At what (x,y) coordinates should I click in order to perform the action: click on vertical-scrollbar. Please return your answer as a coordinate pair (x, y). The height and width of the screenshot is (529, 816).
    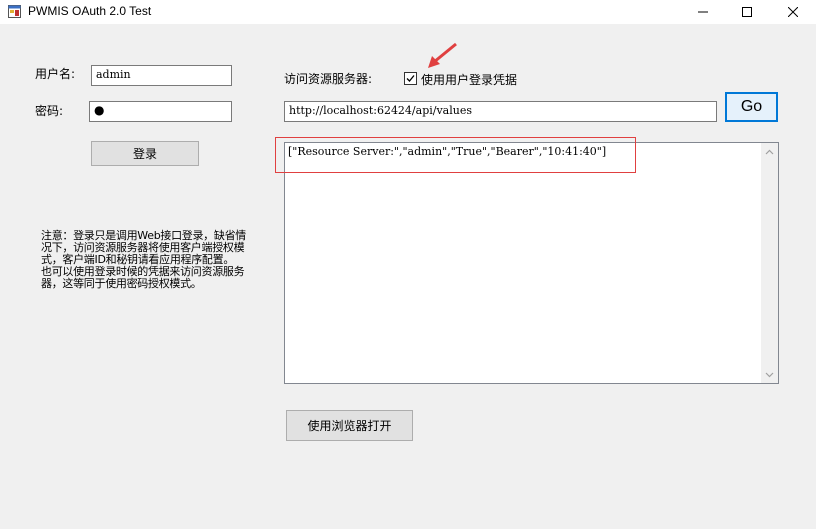
    Looking at the image, I should click on (769, 263).